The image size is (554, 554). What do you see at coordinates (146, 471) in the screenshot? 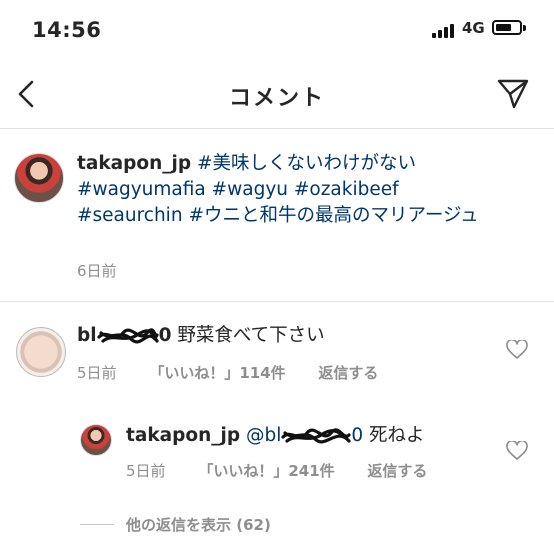
I see `reply-timestamp: 5日前` at bounding box center [146, 471].